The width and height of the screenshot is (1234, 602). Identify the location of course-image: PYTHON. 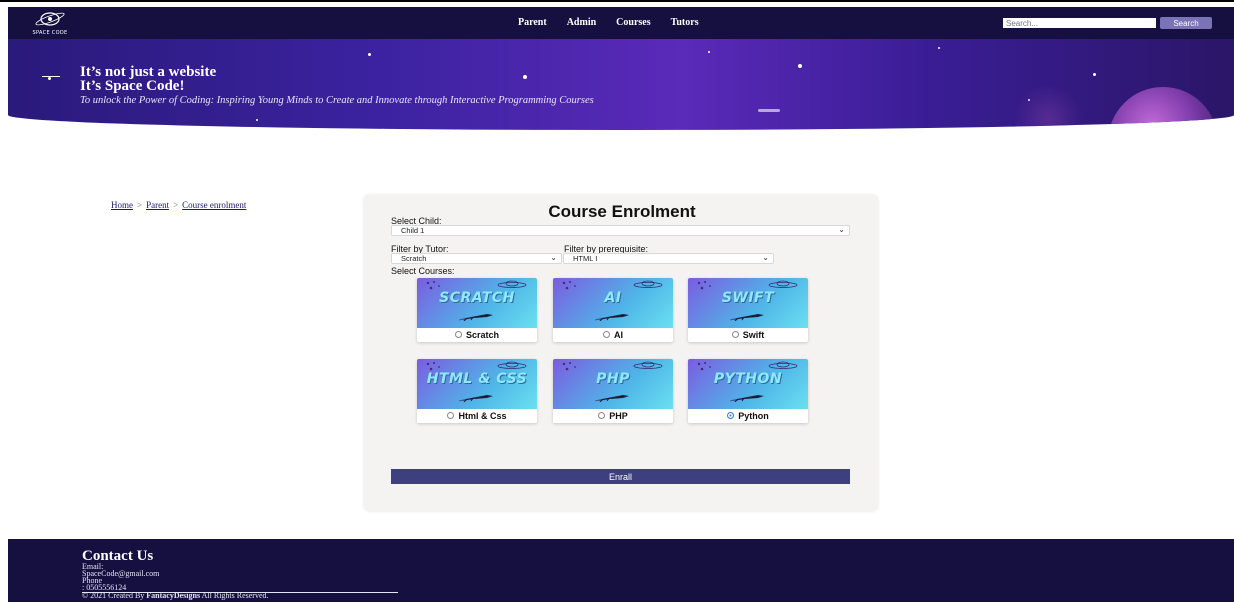
(748, 384).